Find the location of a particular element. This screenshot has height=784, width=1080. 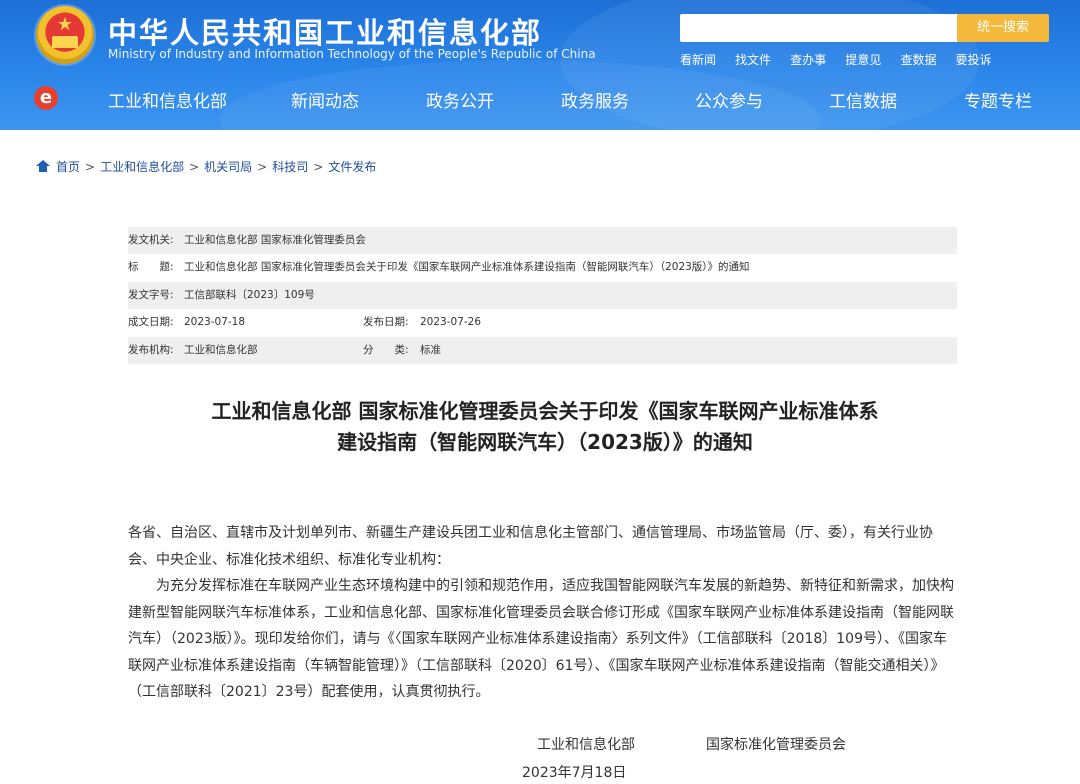

site-title: 中华人民共和国工业和信息化部 is located at coordinates (325, 31).